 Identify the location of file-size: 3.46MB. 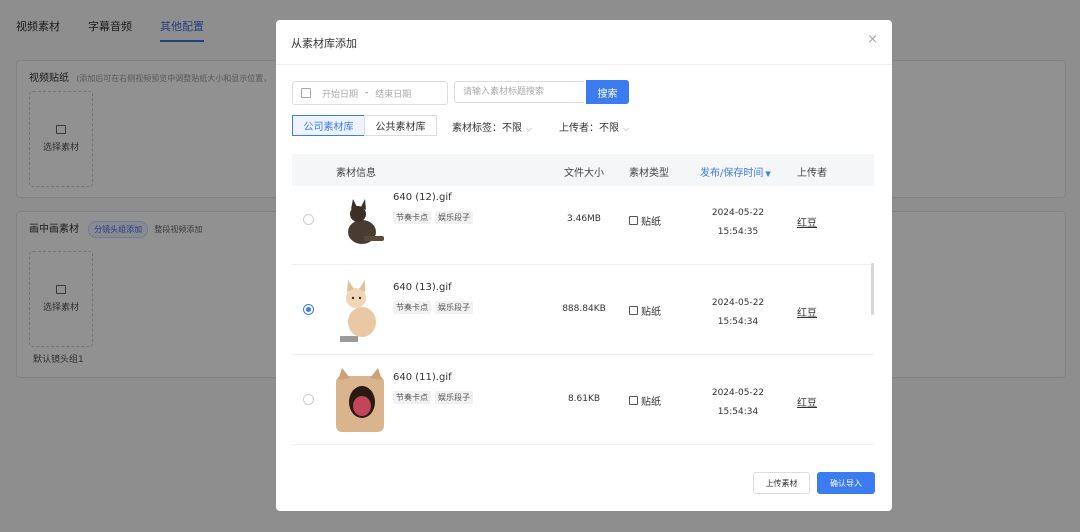
(584, 219).